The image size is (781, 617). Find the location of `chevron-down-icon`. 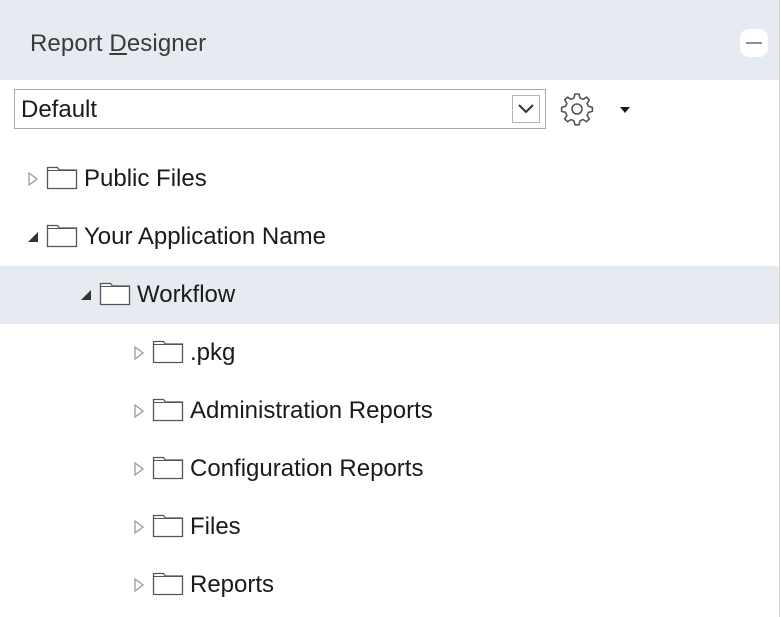

chevron-down-icon is located at coordinates (526, 109).